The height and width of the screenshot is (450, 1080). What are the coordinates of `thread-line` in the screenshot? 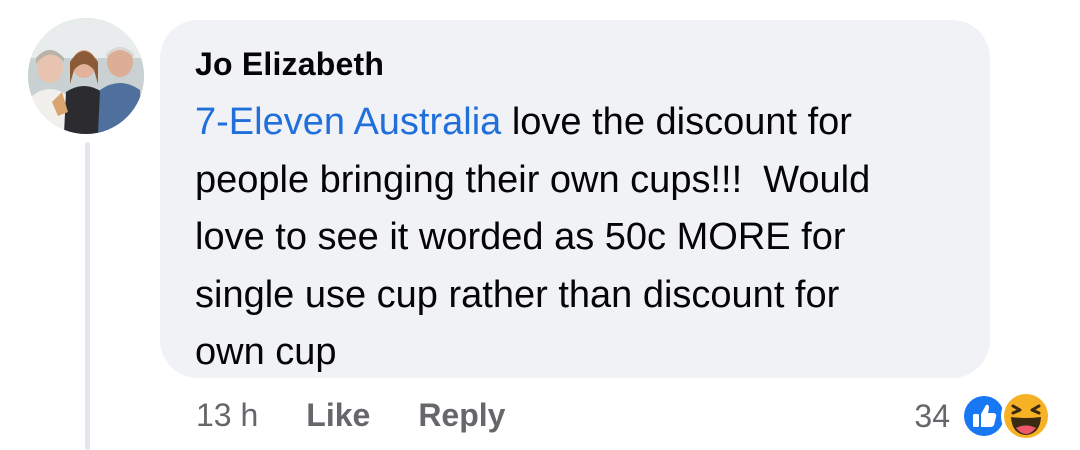 It's located at (87, 296).